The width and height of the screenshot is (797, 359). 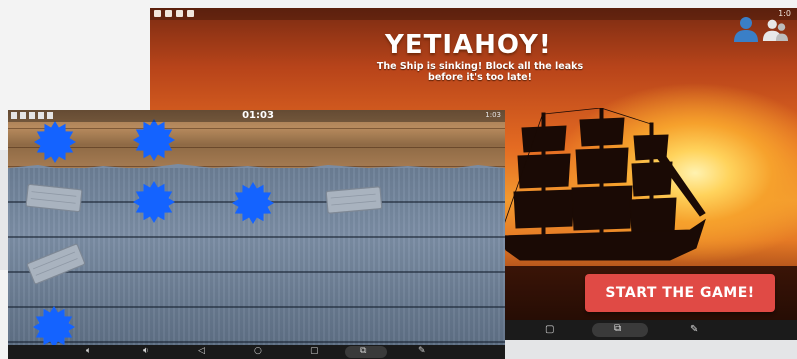 What do you see at coordinates (493, 115) in the screenshot?
I see `status-clock: 1:03` at bounding box center [493, 115].